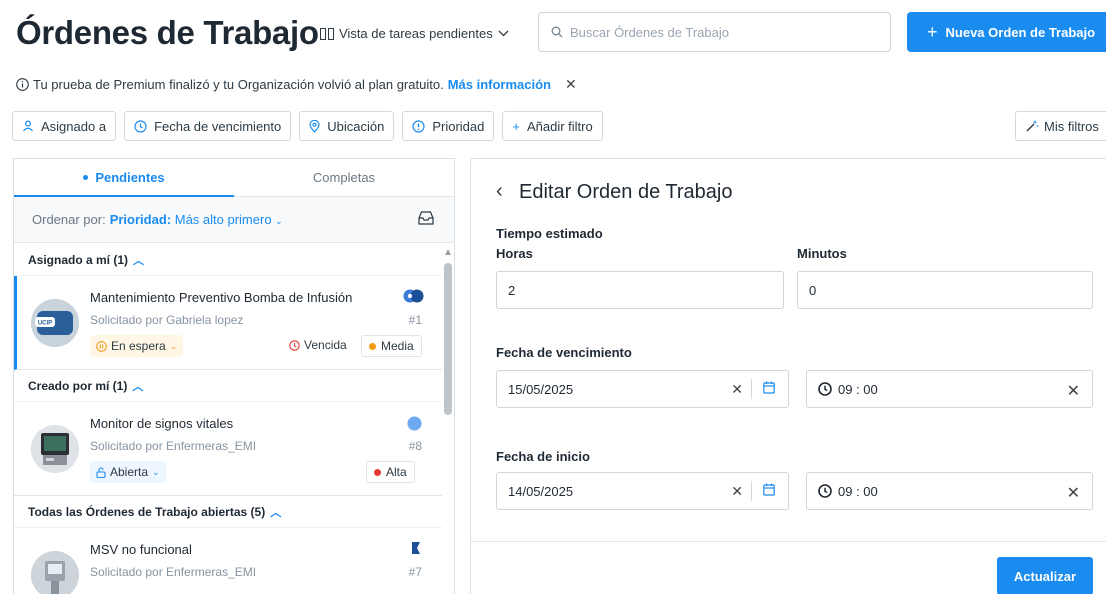 This screenshot has height=594, width=1106. Describe the element at coordinates (448, 339) in the screenshot. I see `scrollbar-thumb` at that location.